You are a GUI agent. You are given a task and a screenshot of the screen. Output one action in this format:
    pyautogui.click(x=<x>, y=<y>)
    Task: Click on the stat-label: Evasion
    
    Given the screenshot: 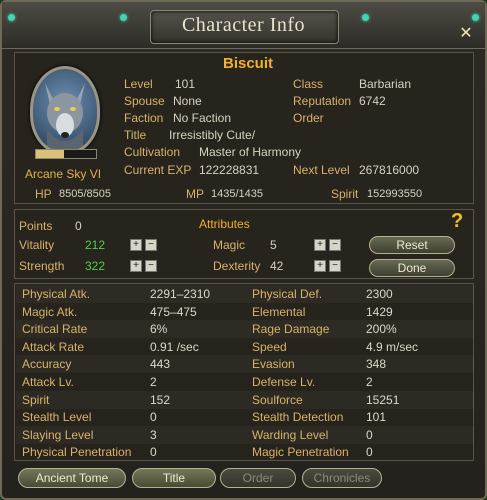 What is the action you would take?
    pyautogui.click(x=273, y=364)
    